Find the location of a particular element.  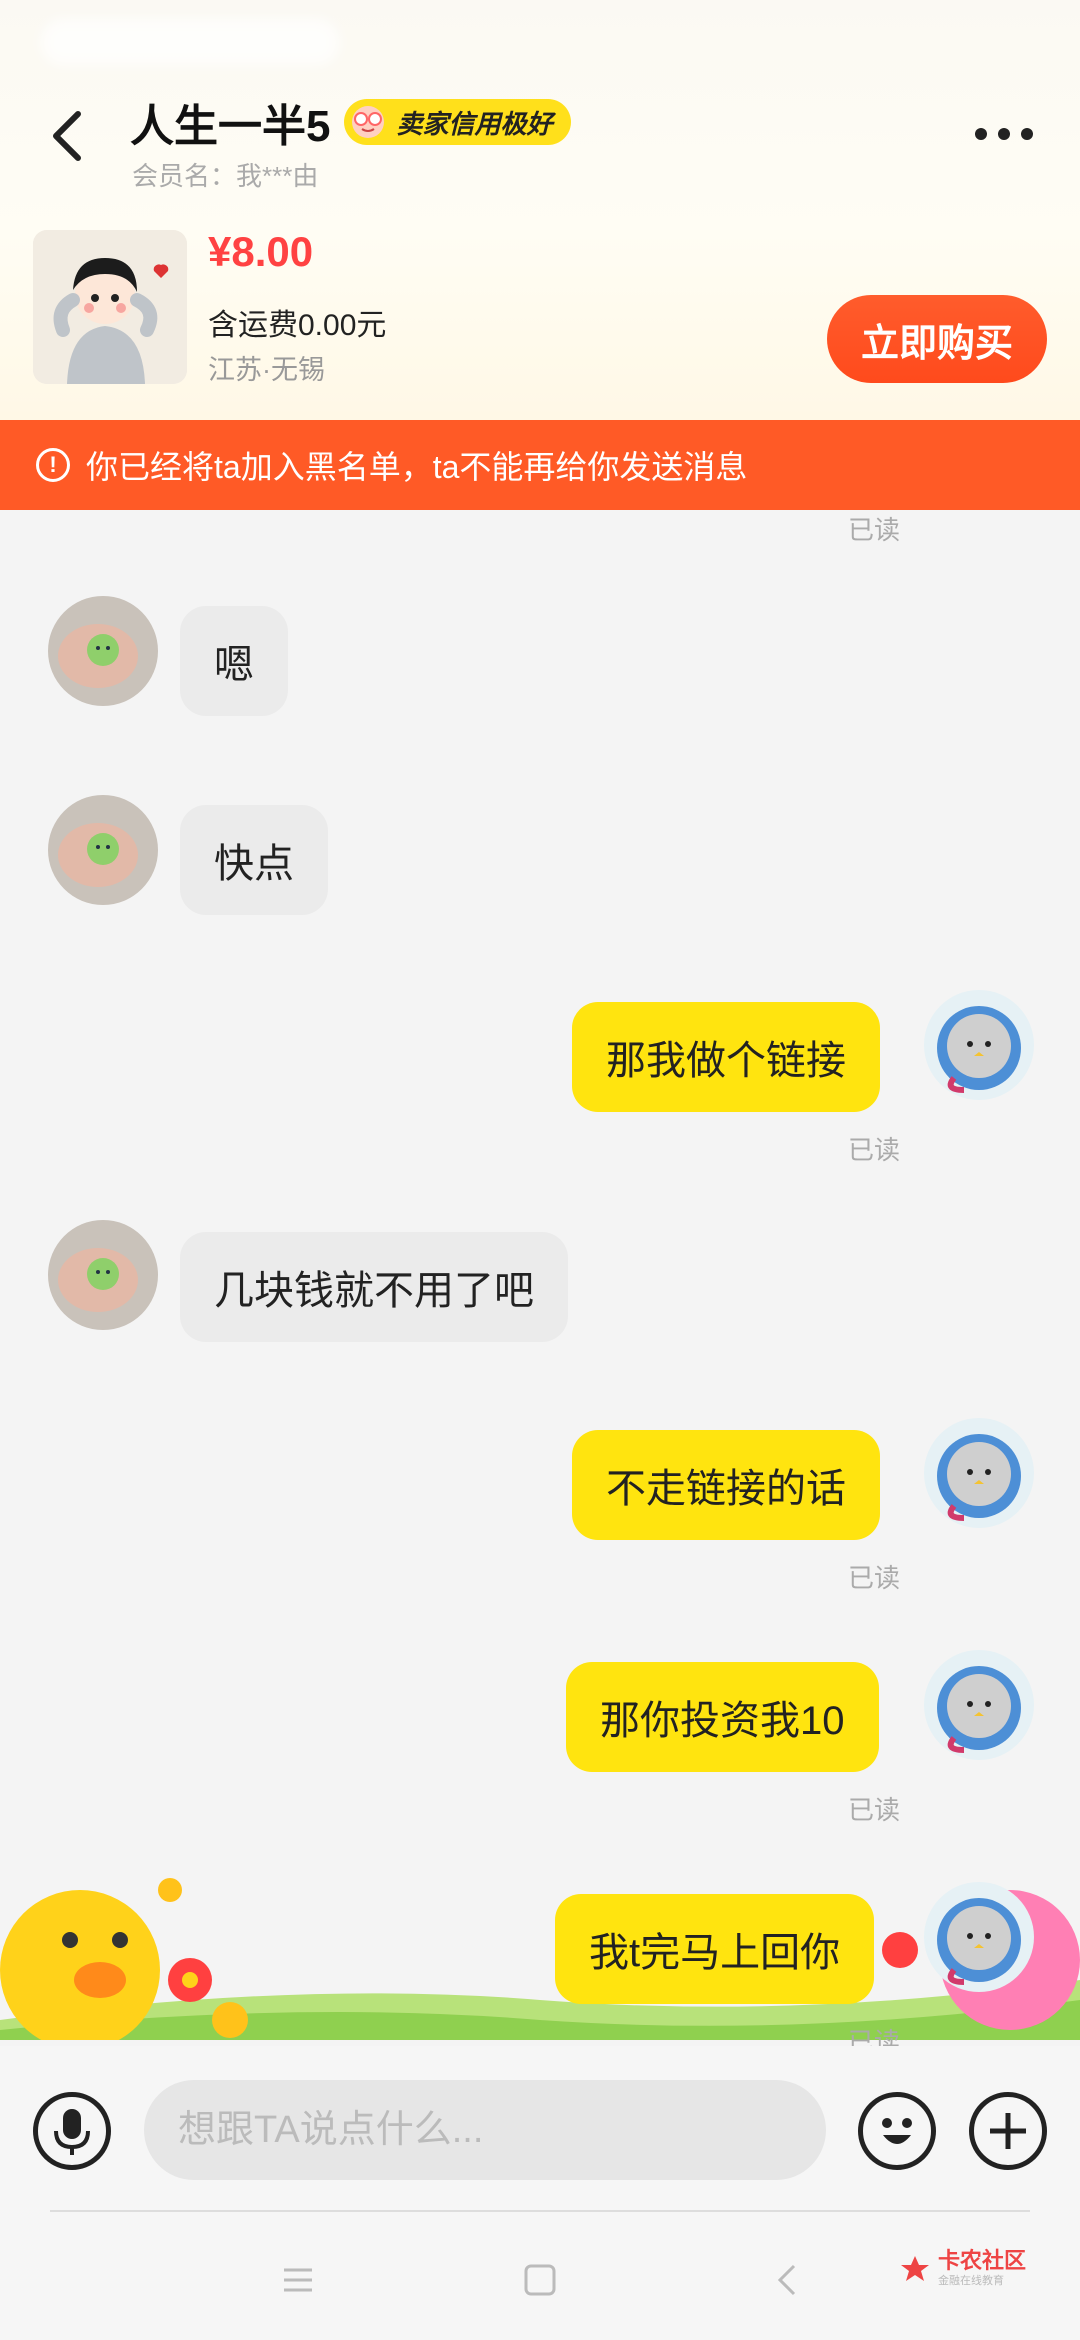

message-input is located at coordinates (485, 2130).